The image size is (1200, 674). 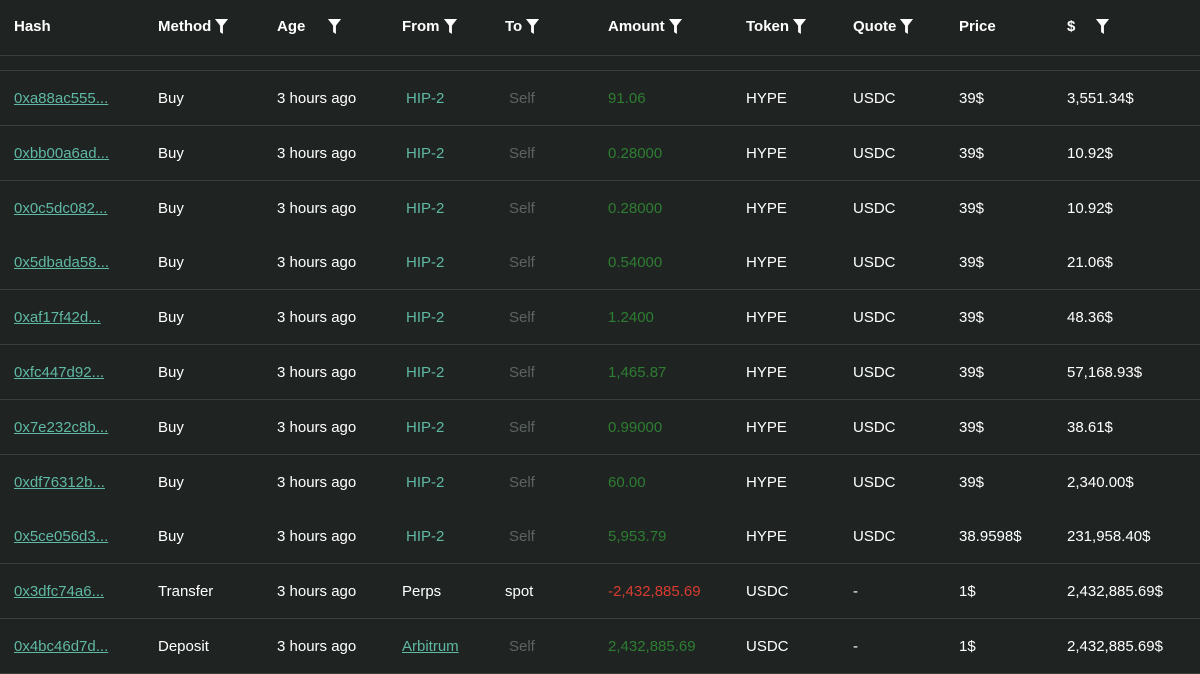 I want to click on column-header-usd: $, so click(x=1088, y=26).